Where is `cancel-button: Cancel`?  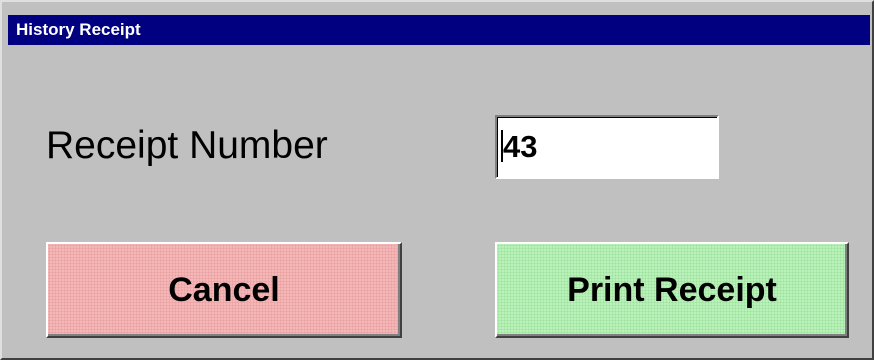
cancel-button: Cancel is located at coordinates (224, 290).